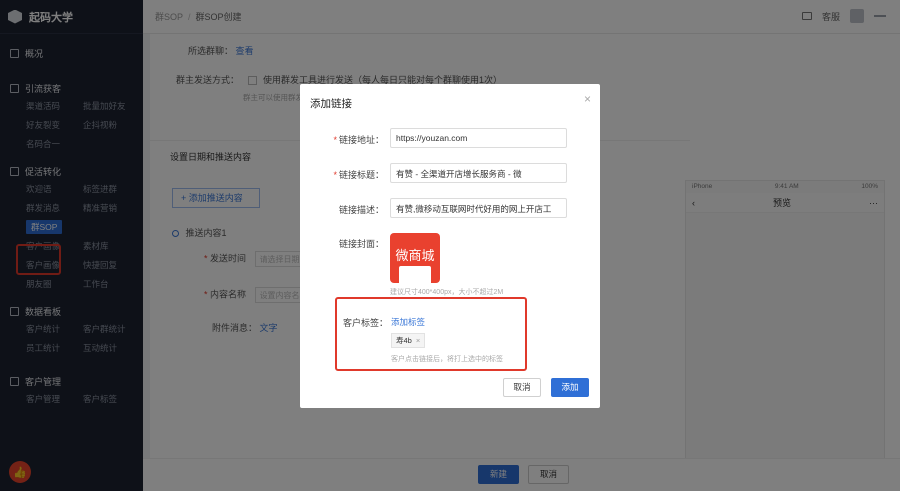  I want to click on title-input: 有赞 - 全渠道开店增长服务商 - 微, so click(478, 173).